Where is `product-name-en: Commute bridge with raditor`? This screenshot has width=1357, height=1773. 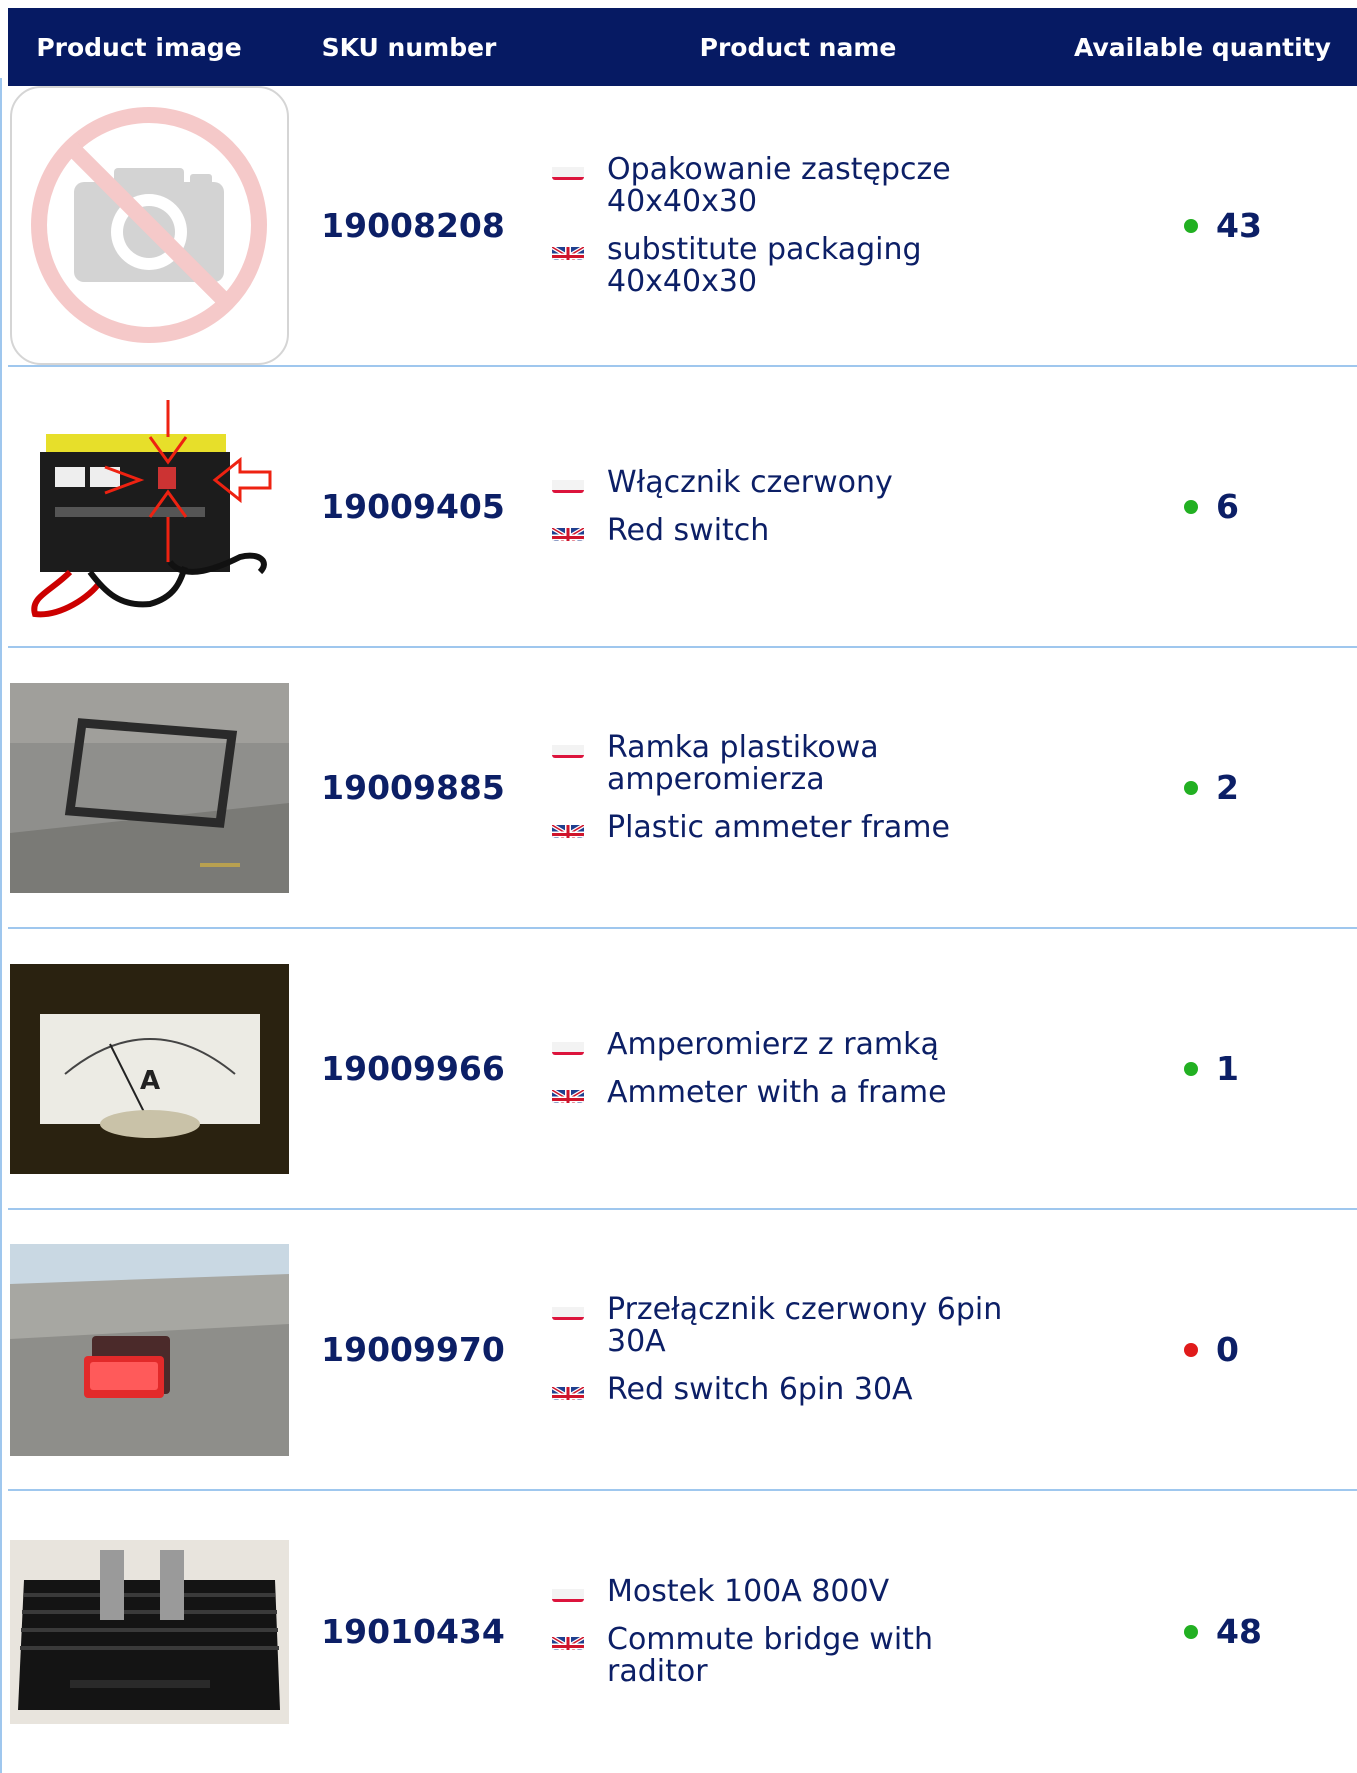
product-name-en: Commute bridge with raditor is located at coordinates (770, 1655).